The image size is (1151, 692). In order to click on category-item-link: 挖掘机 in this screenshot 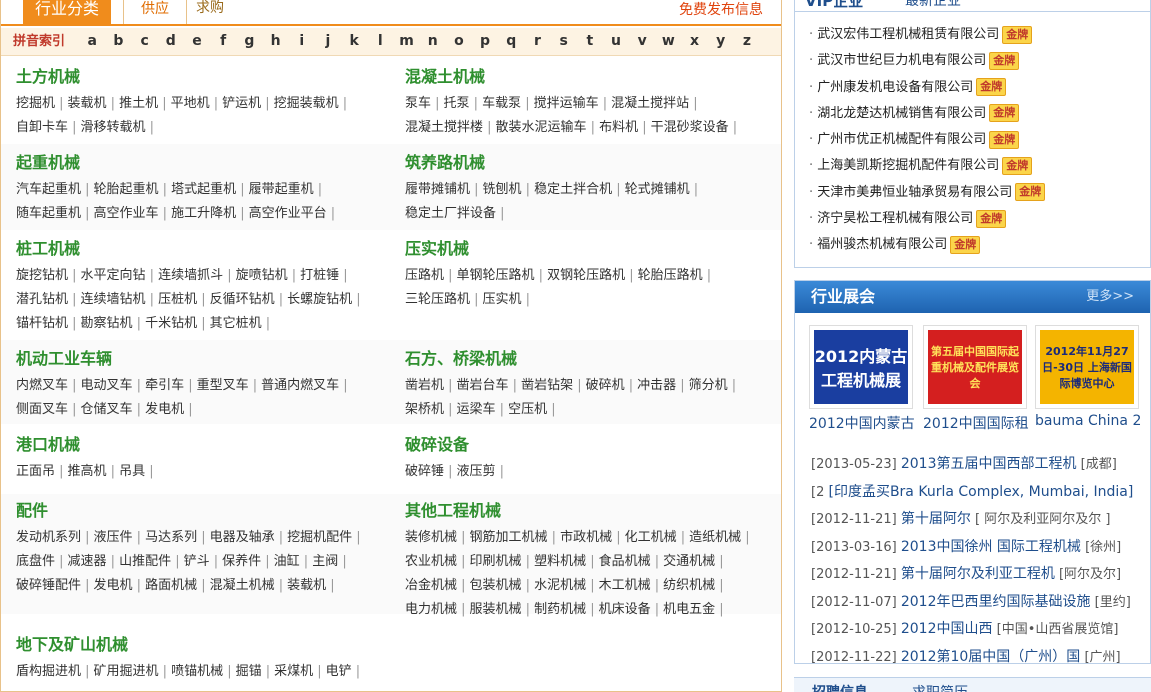, I will do `click(40, 104)`.